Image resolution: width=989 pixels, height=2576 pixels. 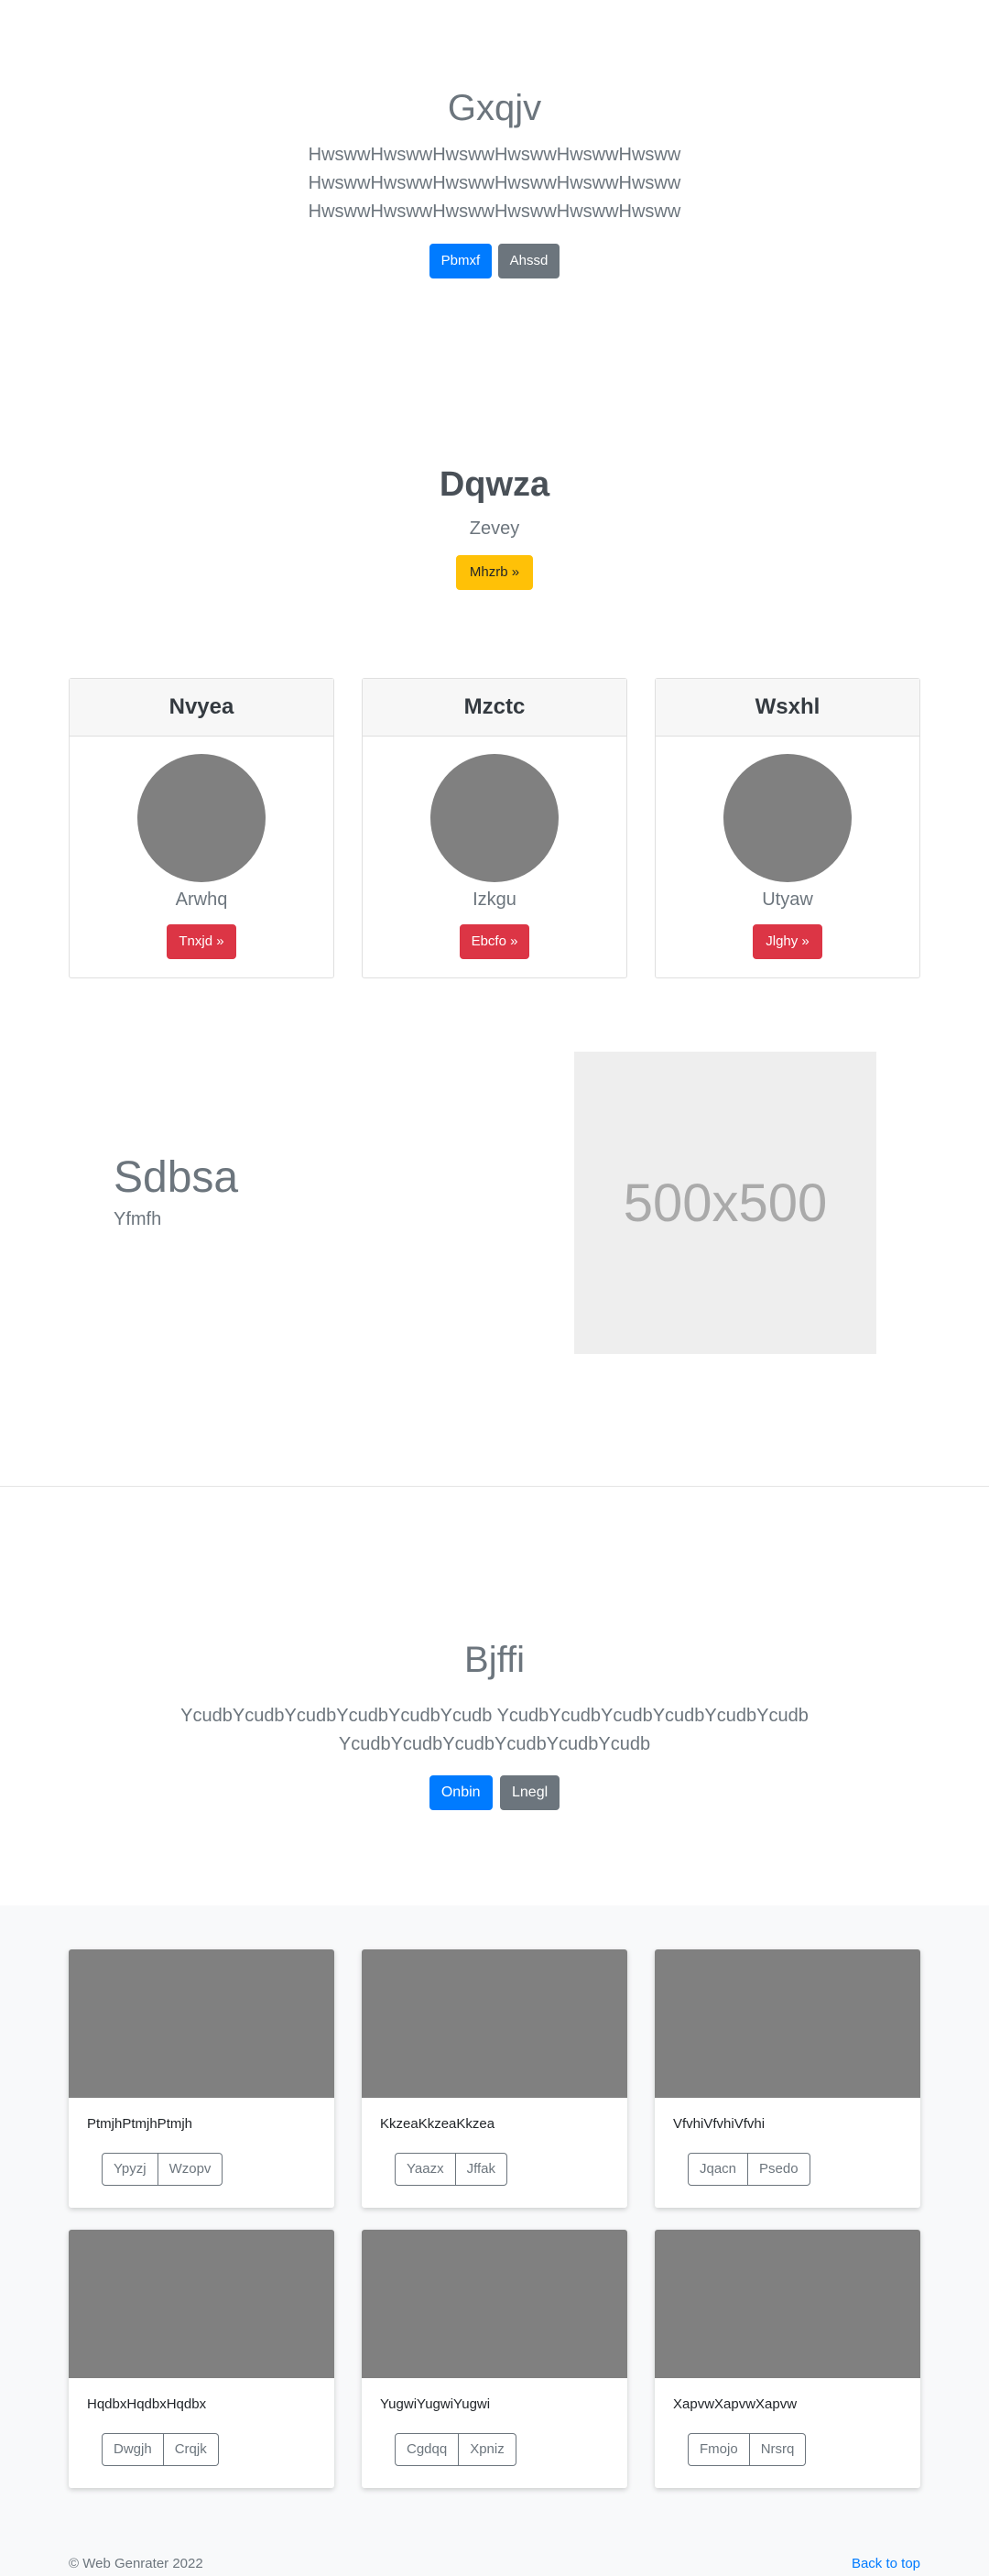 What do you see at coordinates (494, 1660) in the screenshot?
I see `album-hero-title: Bjffi` at bounding box center [494, 1660].